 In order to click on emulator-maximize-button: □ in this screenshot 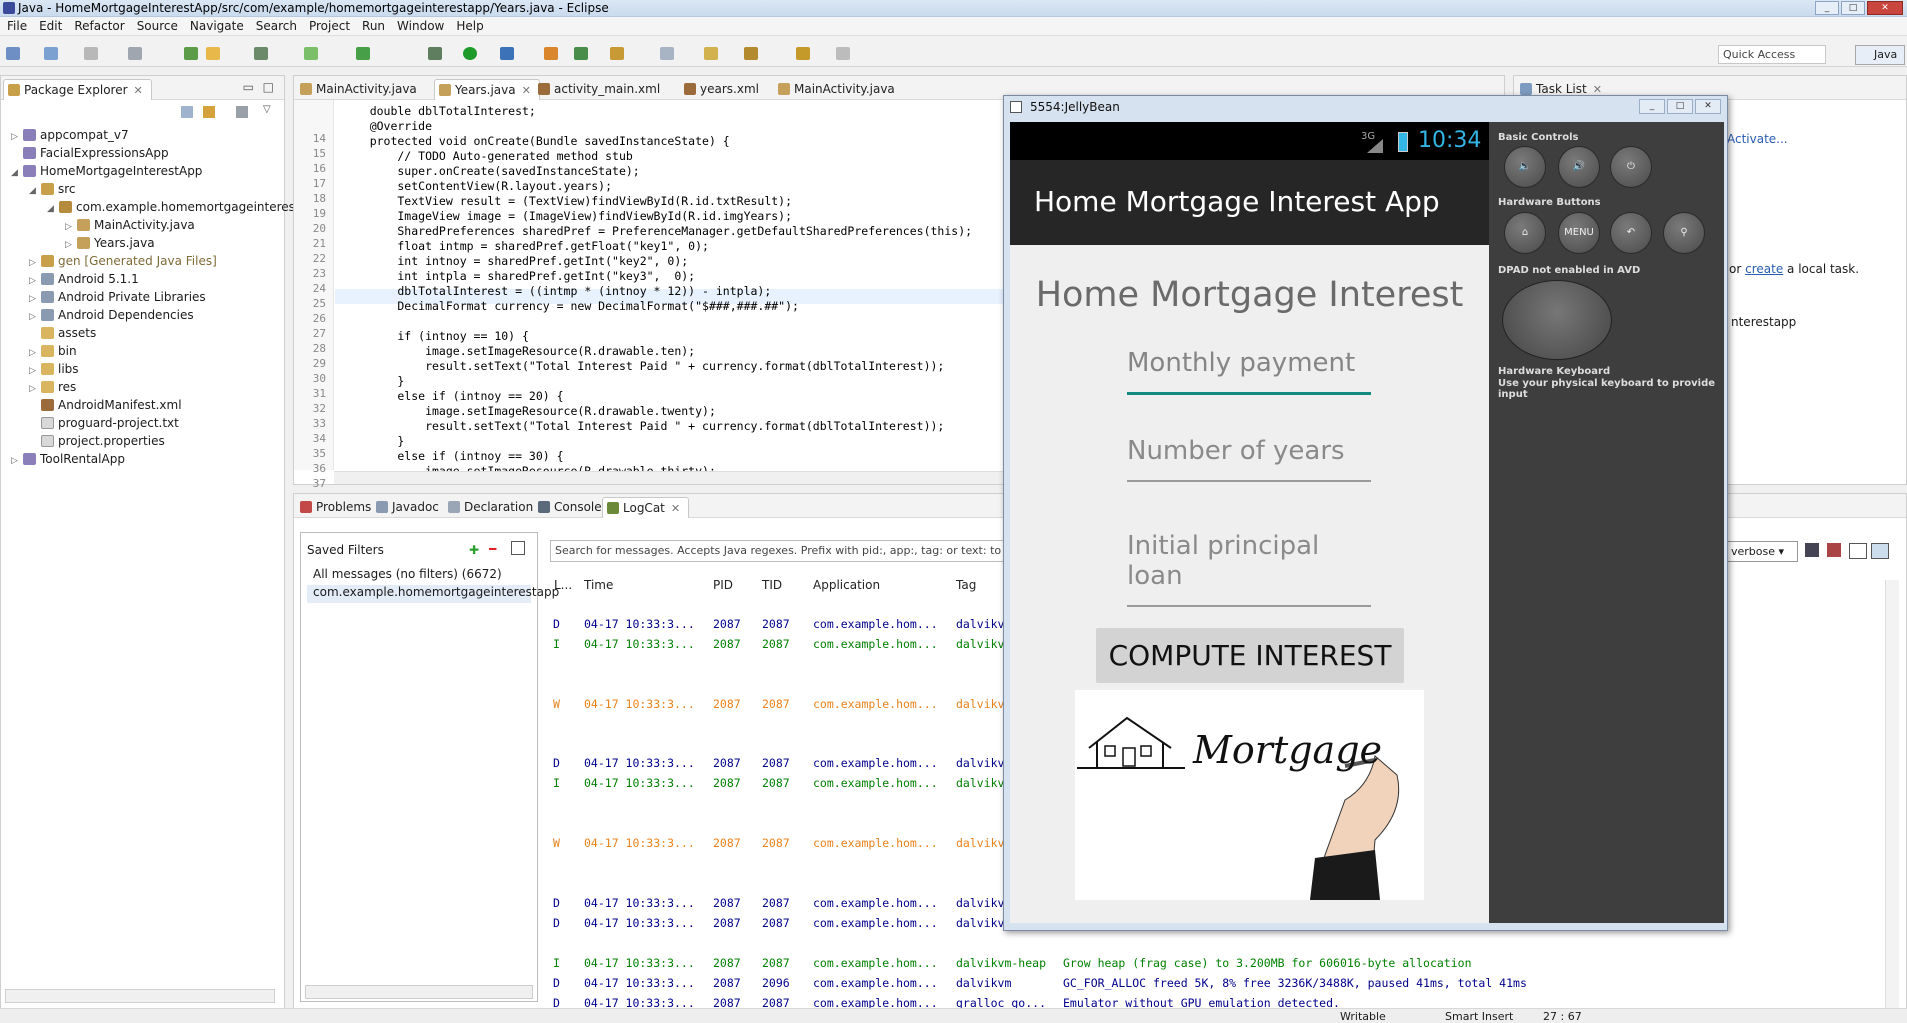, I will do `click(1680, 106)`.